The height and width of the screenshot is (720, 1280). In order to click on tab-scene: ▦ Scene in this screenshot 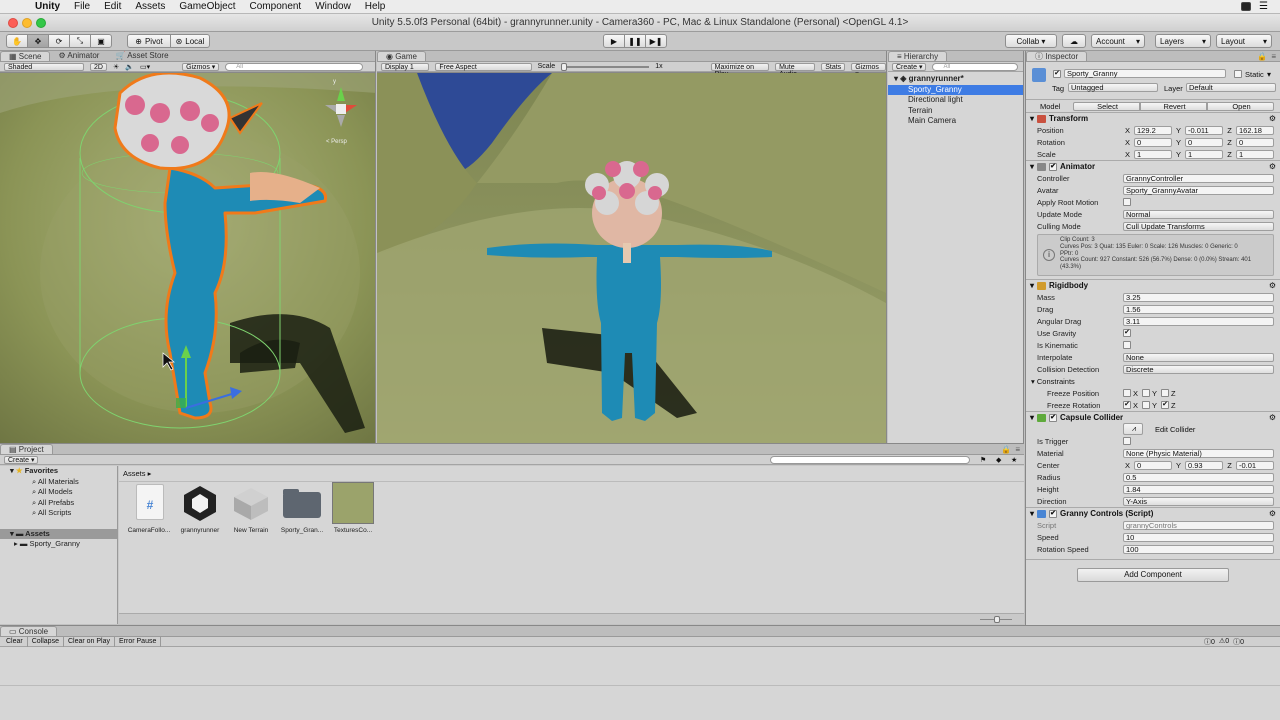, I will do `click(25, 56)`.